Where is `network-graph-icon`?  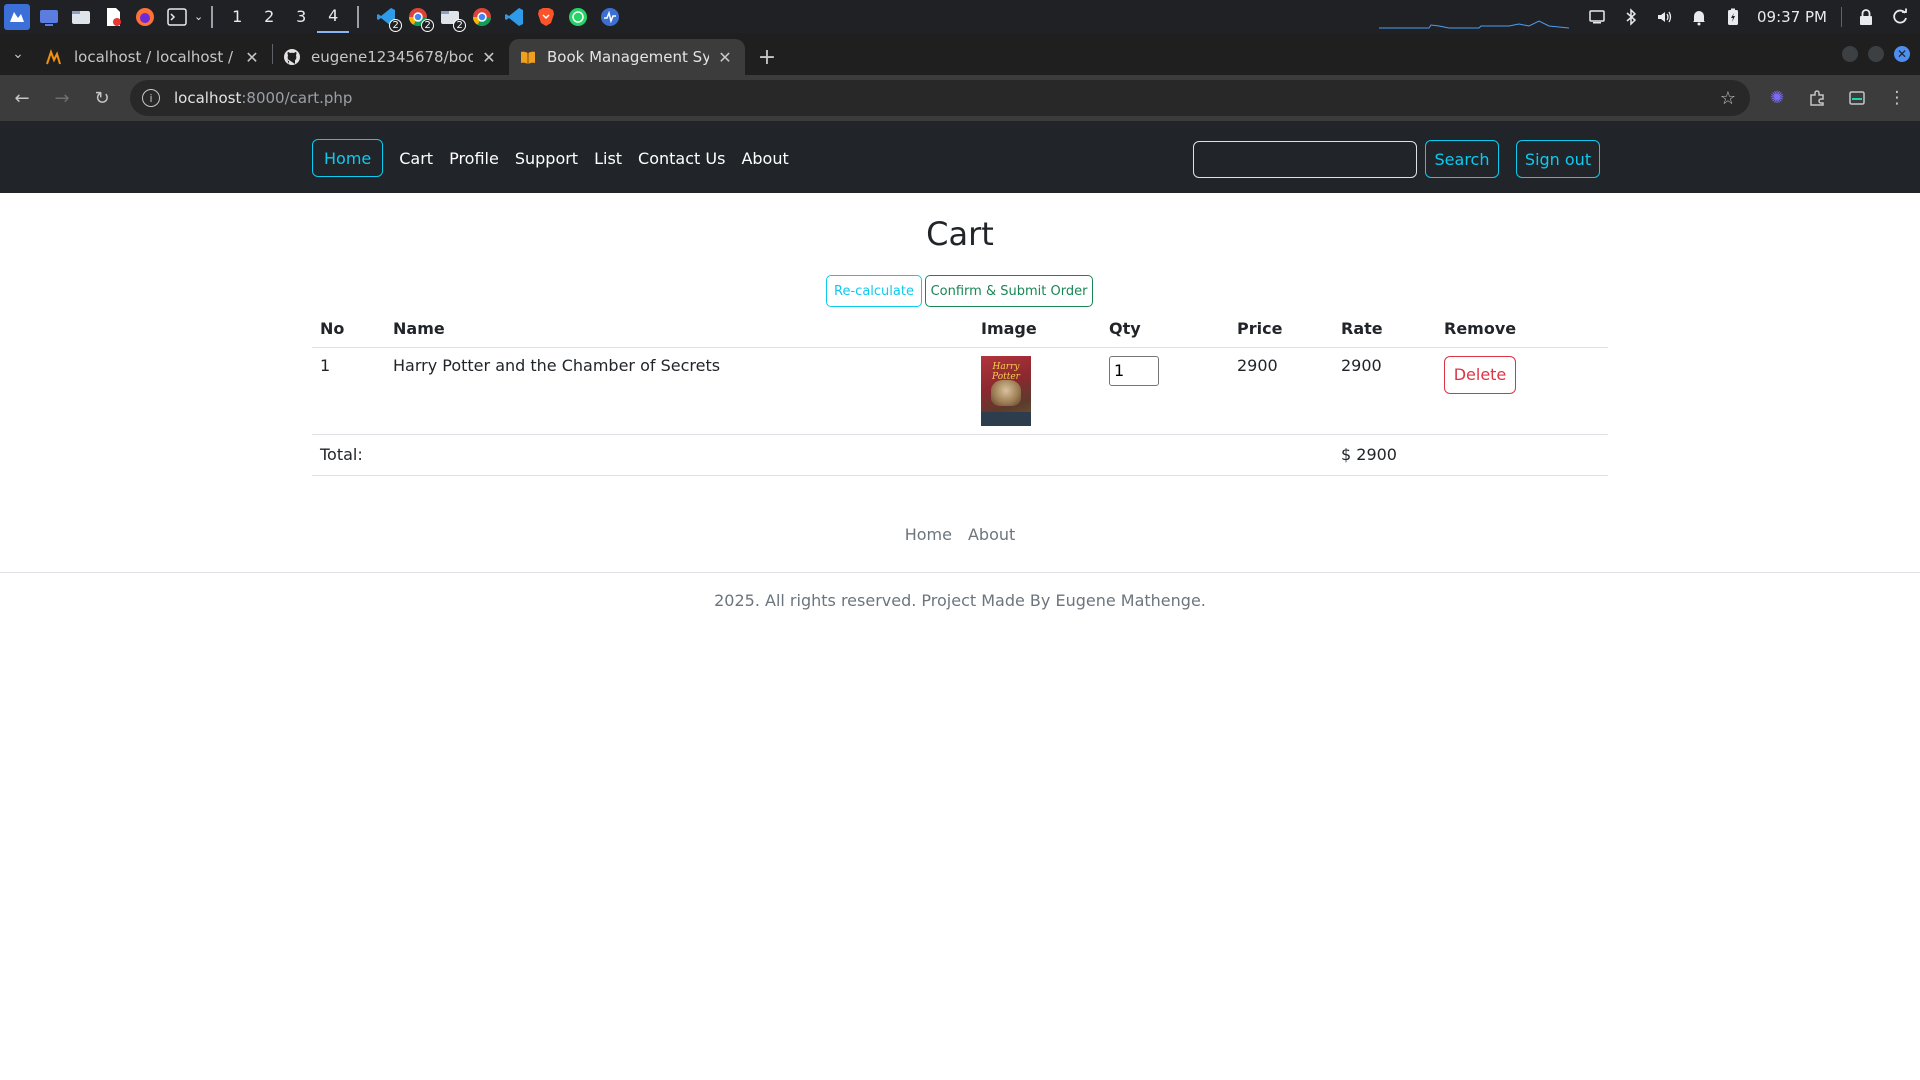 network-graph-icon is located at coordinates (1474, 17).